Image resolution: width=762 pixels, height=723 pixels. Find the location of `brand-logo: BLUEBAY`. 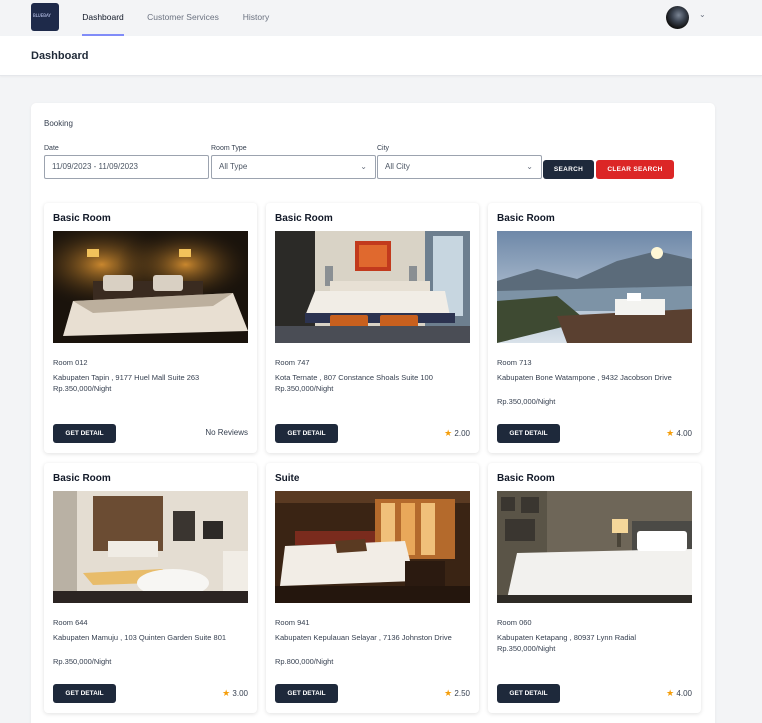

brand-logo: BLUEBAY is located at coordinates (45, 17).